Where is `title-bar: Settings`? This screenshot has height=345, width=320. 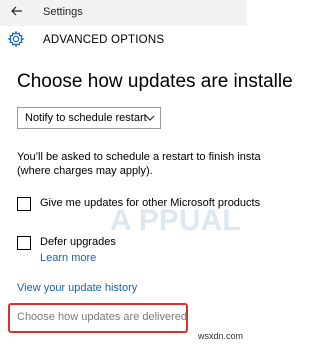 title-bar: Settings is located at coordinates (123, 13).